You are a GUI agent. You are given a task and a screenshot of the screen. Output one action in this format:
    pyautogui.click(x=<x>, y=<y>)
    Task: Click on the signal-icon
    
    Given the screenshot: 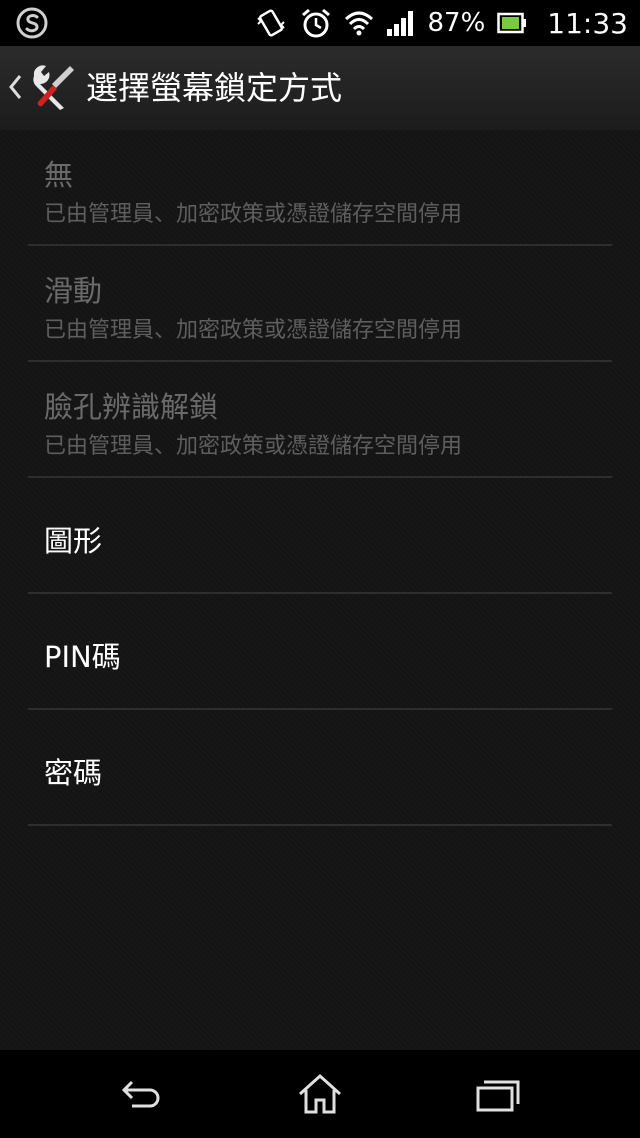 What is the action you would take?
    pyautogui.click(x=399, y=23)
    